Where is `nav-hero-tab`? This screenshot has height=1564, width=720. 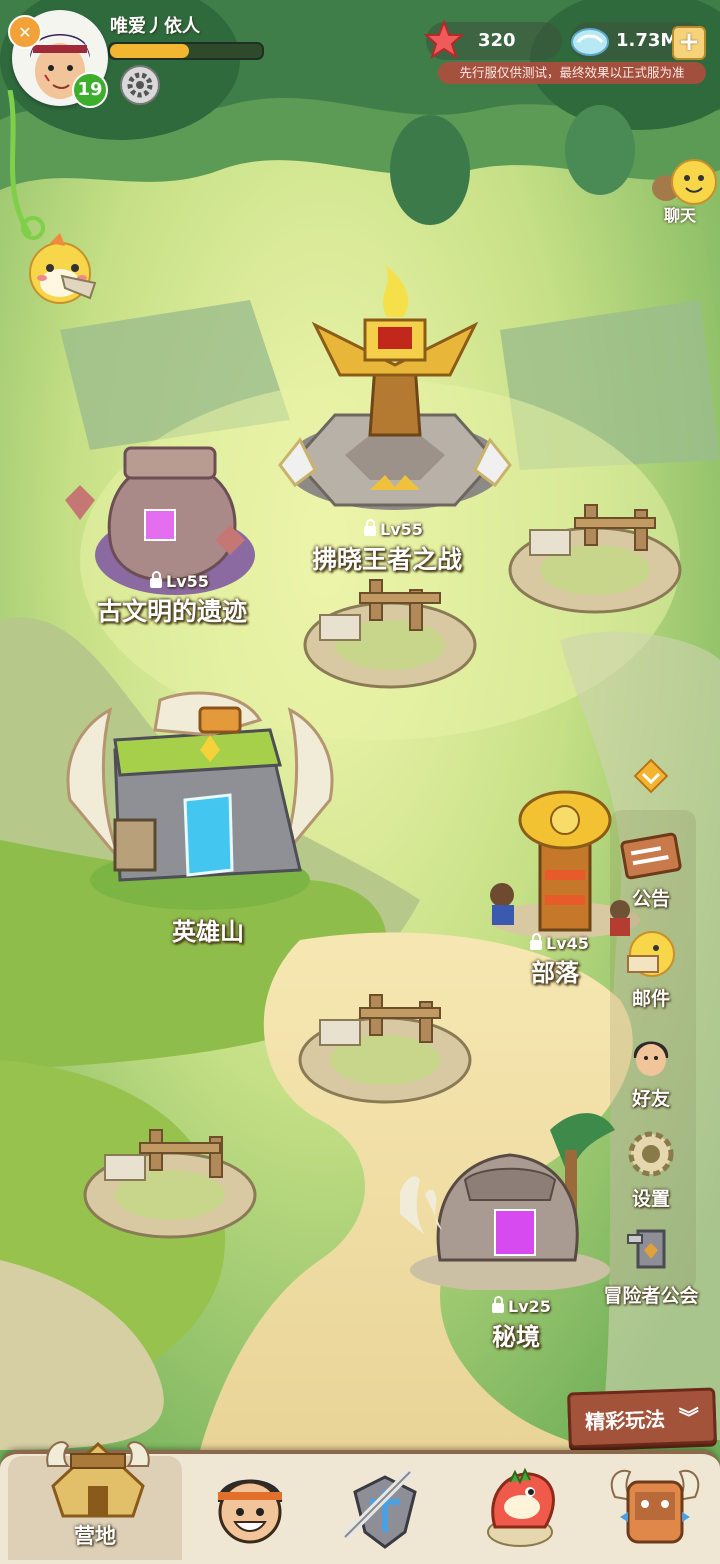 nav-hero-tab is located at coordinates (262, 1507).